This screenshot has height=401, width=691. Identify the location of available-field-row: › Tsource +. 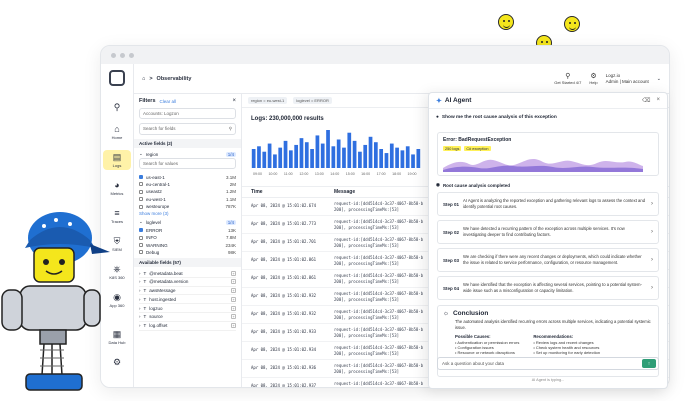
(187, 317).